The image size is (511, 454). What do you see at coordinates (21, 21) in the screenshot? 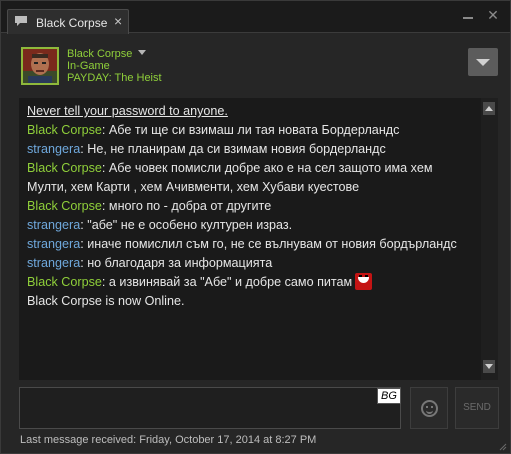
I see `chat-bubble-icon` at bounding box center [21, 21].